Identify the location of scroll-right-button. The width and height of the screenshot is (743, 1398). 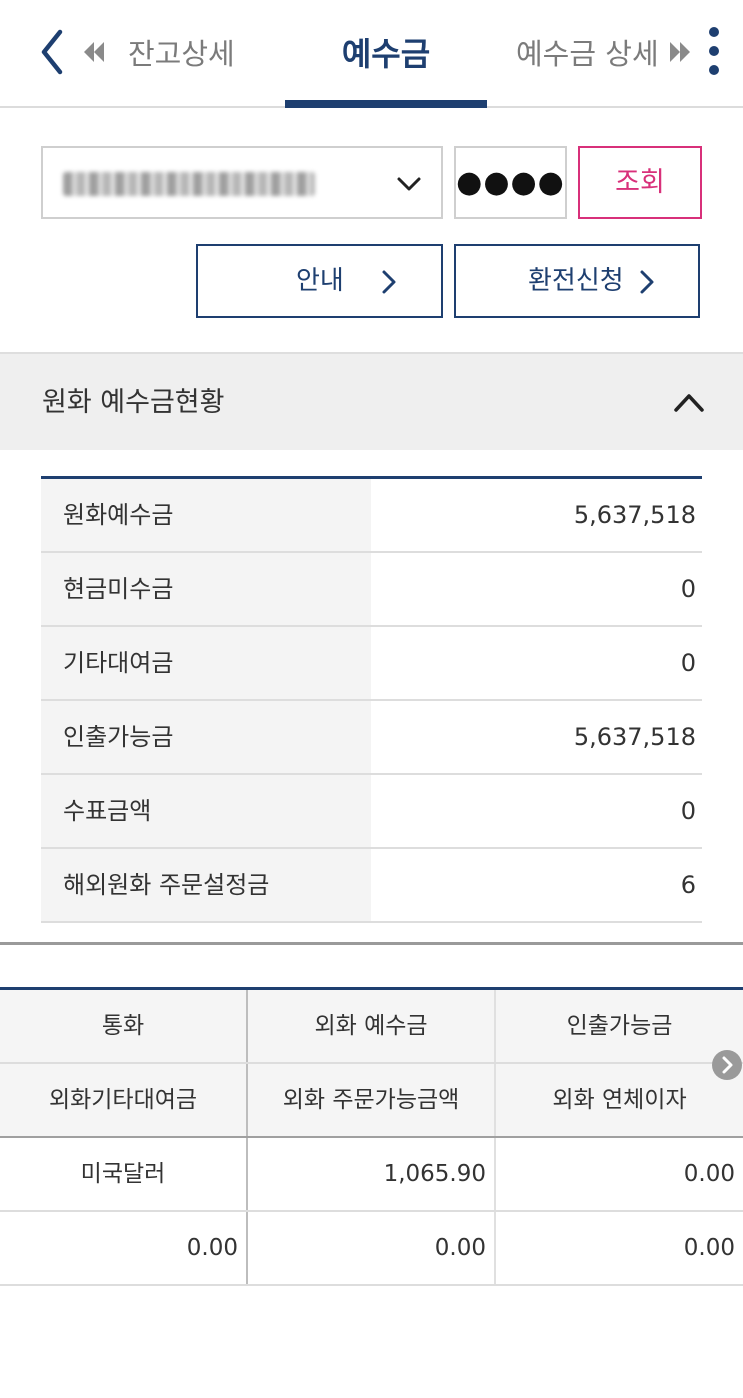
(727, 1065).